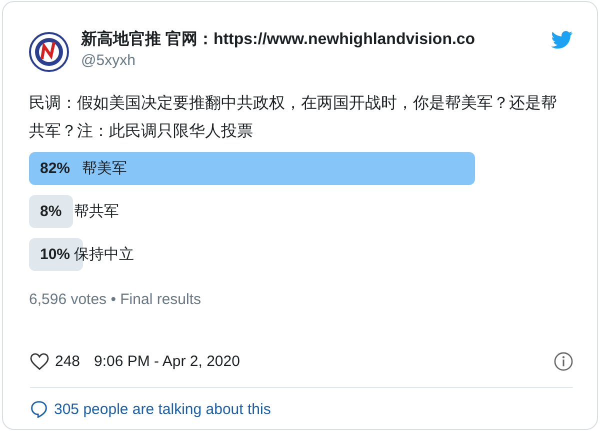 The width and height of the screenshot is (600, 431). What do you see at coordinates (104, 168) in the screenshot?
I see `poll-option-label: 帮美军` at bounding box center [104, 168].